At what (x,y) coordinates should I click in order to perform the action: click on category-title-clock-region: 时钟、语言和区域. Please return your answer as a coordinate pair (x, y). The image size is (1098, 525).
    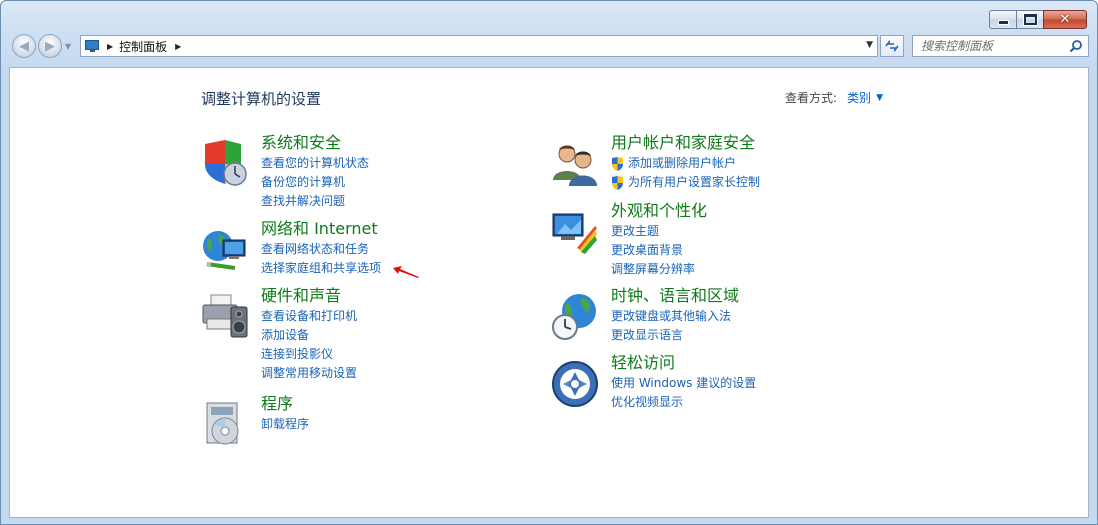
    Looking at the image, I should click on (675, 296).